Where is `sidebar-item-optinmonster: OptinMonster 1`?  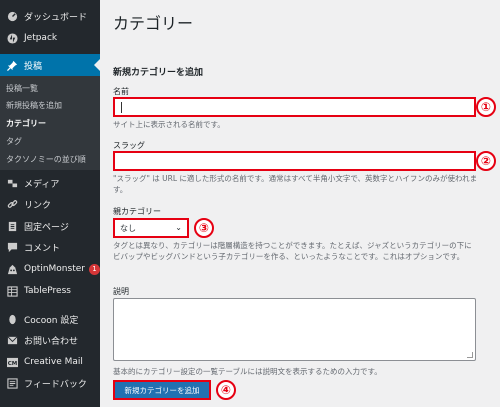 sidebar-item-optinmonster: OptinMonster 1 is located at coordinates (50, 269).